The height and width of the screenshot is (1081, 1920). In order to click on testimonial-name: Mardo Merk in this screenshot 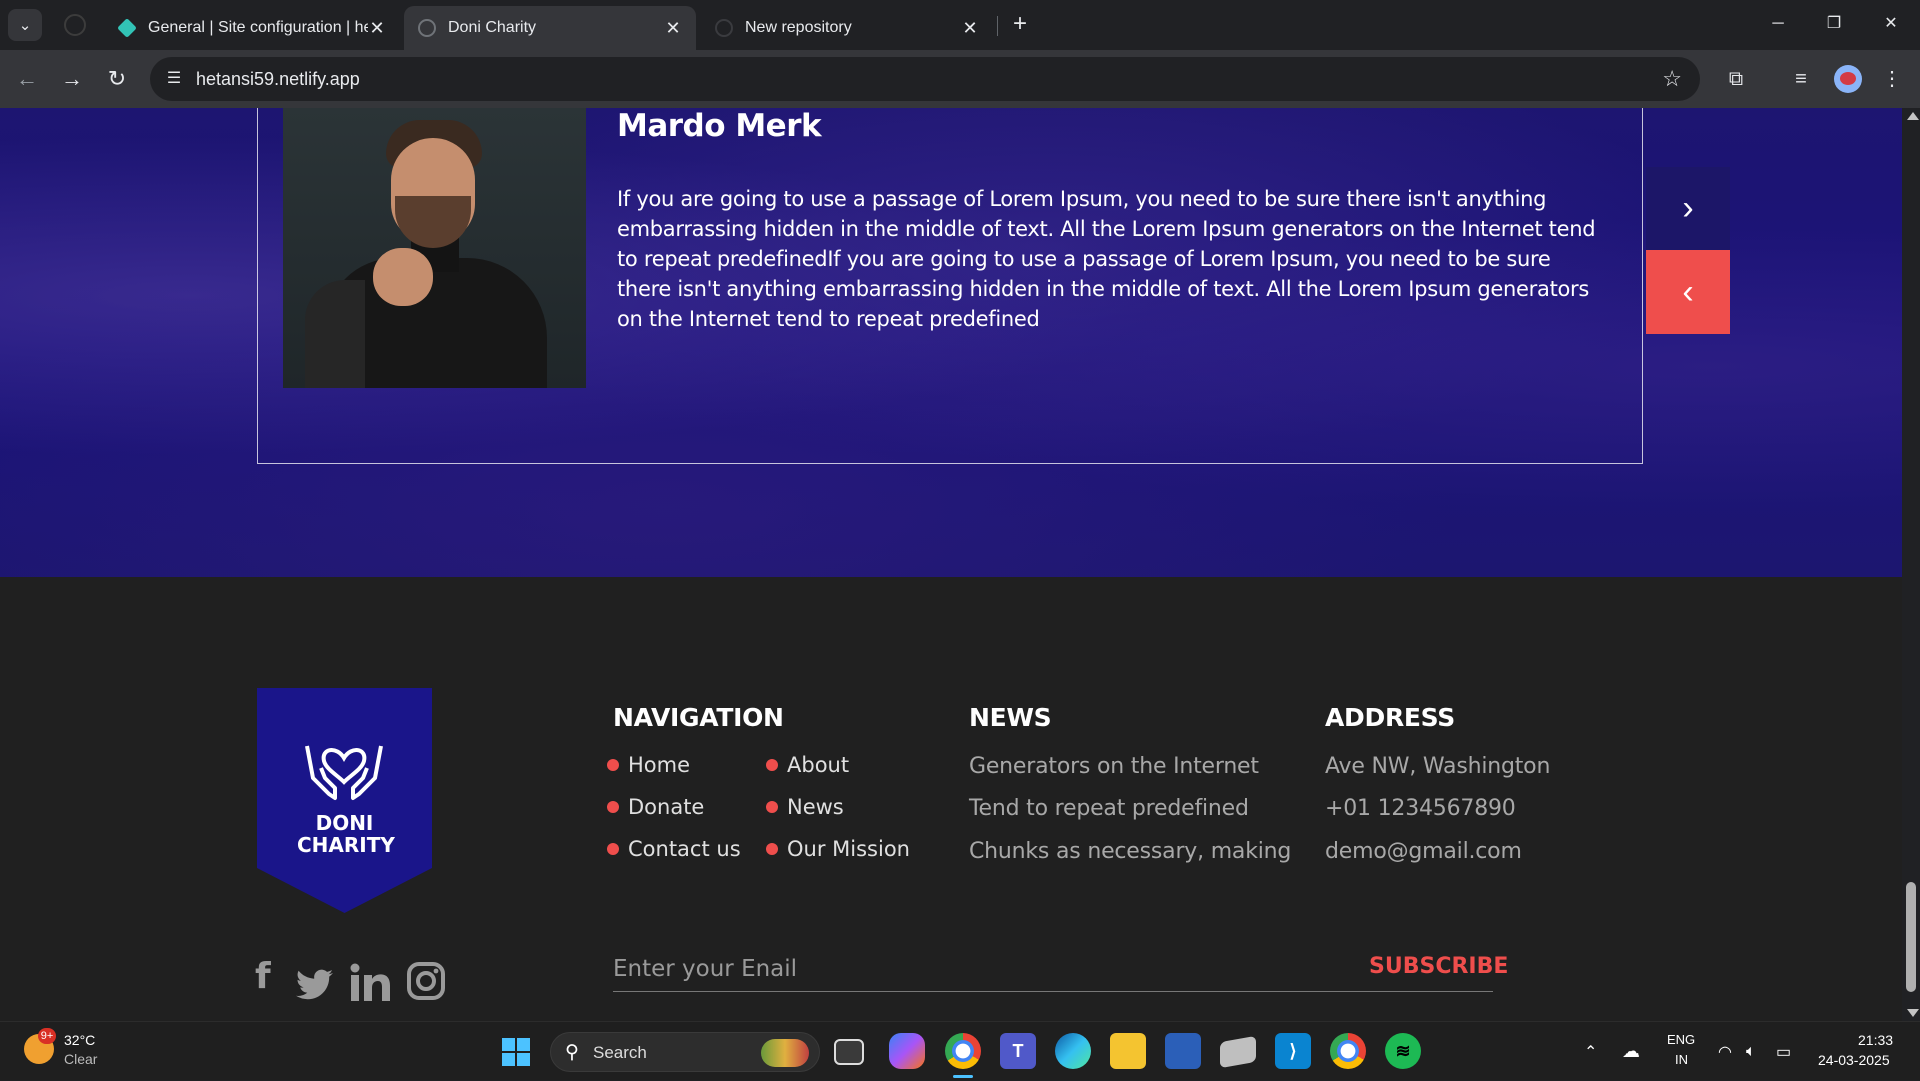, I will do `click(719, 126)`.